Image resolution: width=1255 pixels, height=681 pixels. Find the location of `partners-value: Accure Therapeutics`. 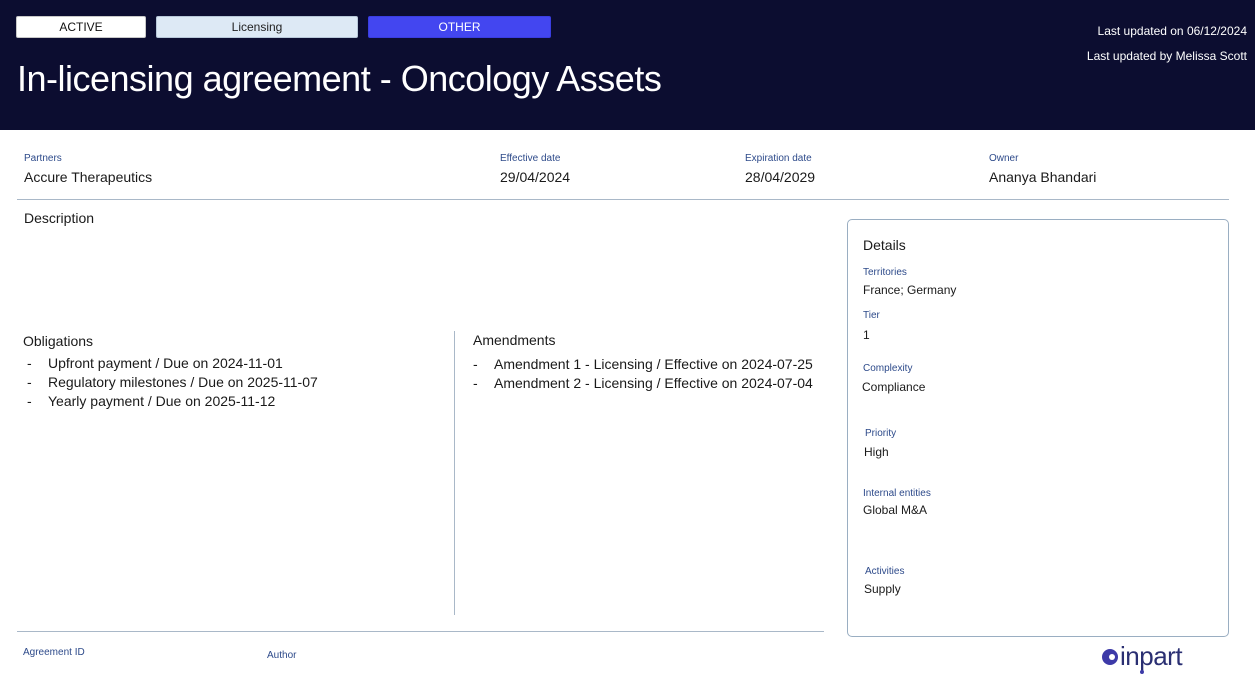

partners-value: Accure Therapeutics is located at coordinates (88, 177).